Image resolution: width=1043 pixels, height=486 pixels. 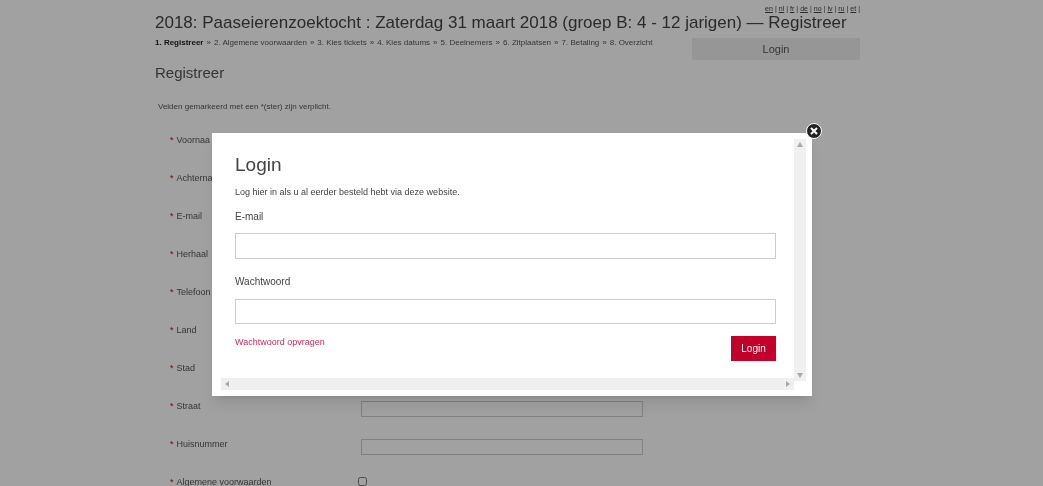 I want to click on field-label: Stad, so click(x=186, y=368).